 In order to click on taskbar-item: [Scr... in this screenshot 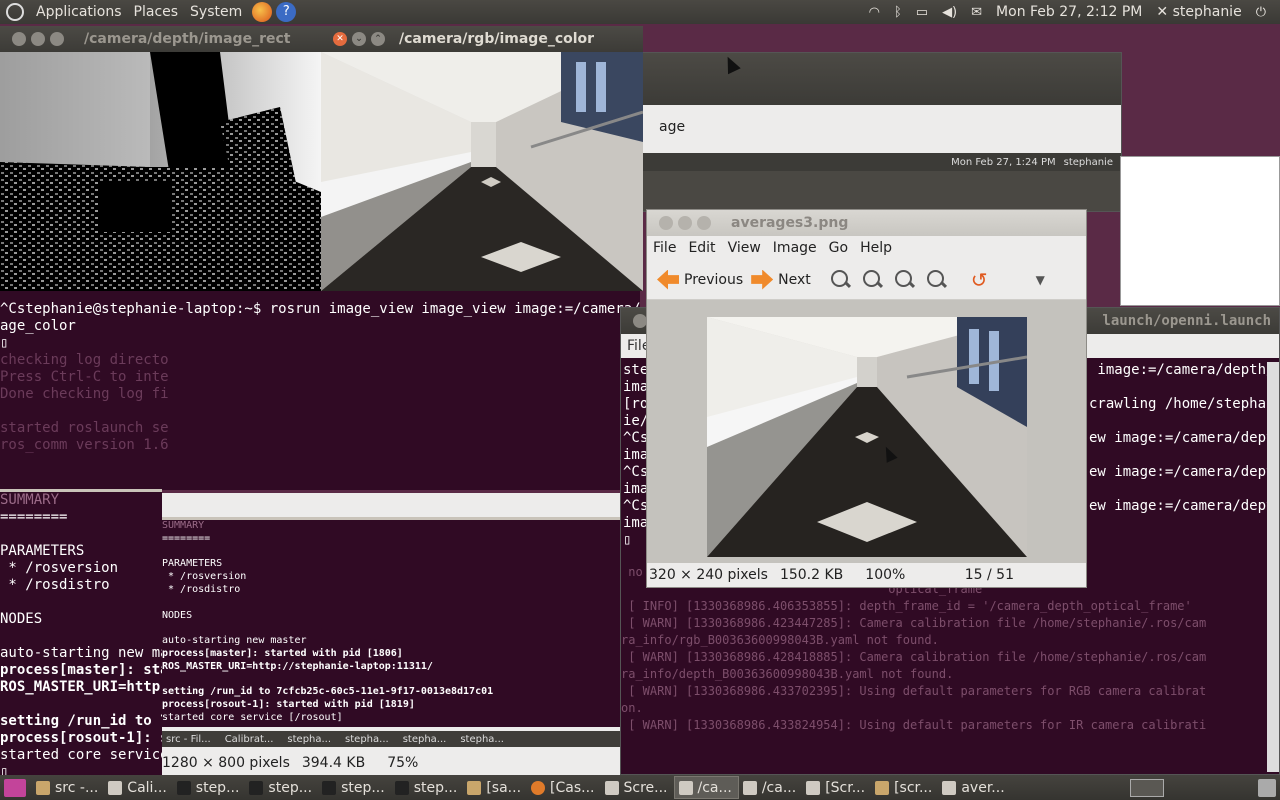, I will do `click(836, 787)`.